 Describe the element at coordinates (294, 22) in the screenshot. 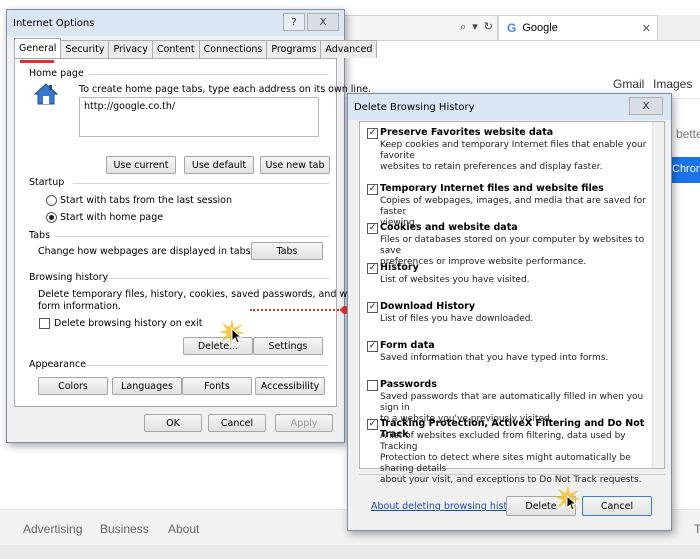

I see `help-button: ?` at that location.